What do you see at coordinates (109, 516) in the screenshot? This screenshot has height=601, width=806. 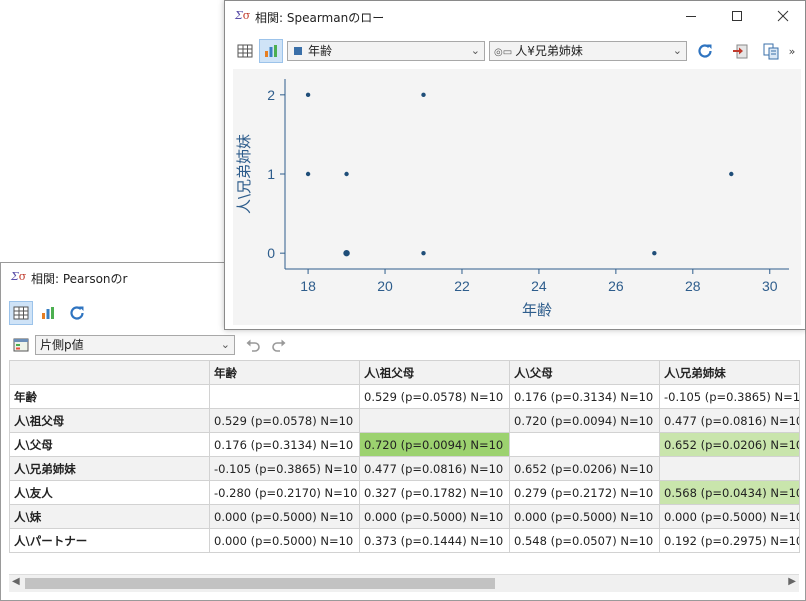 I see `row-header: 人\妹` at bounding box center [109, 516].